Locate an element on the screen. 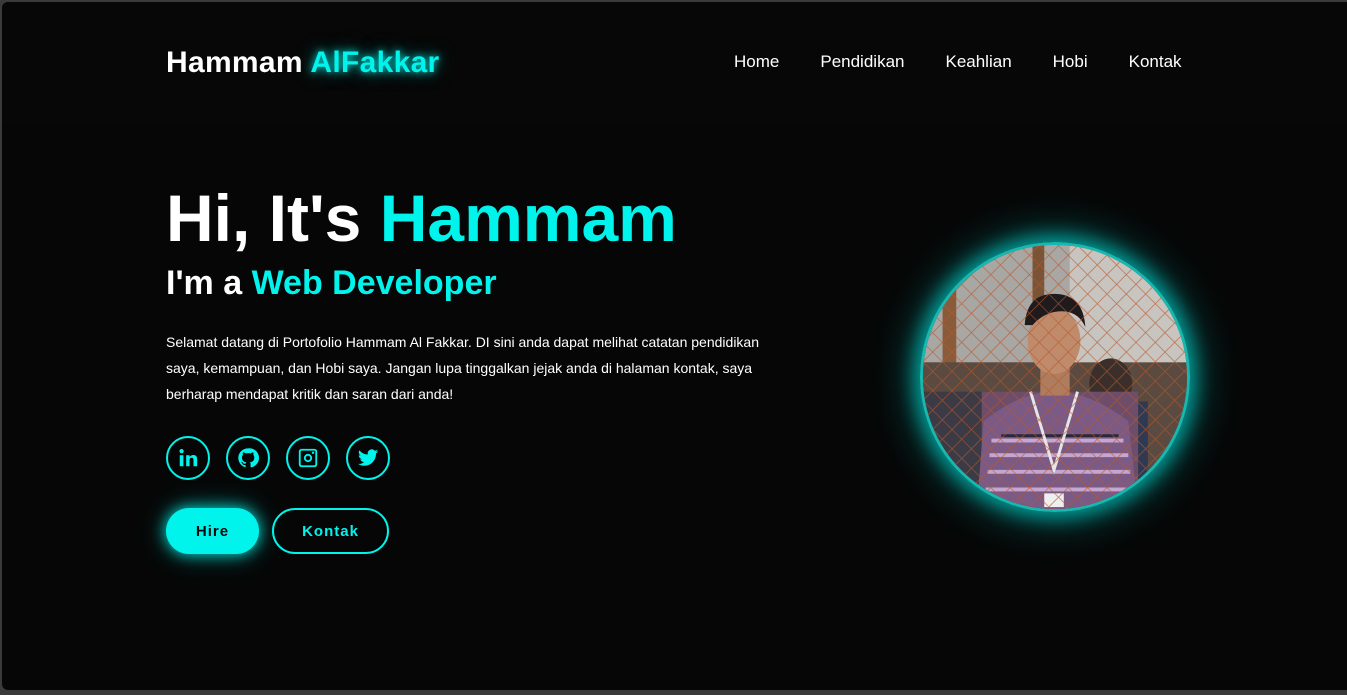 This screenshot has height=695, width=1347. twitter-link is located at coordinates (368, 458).